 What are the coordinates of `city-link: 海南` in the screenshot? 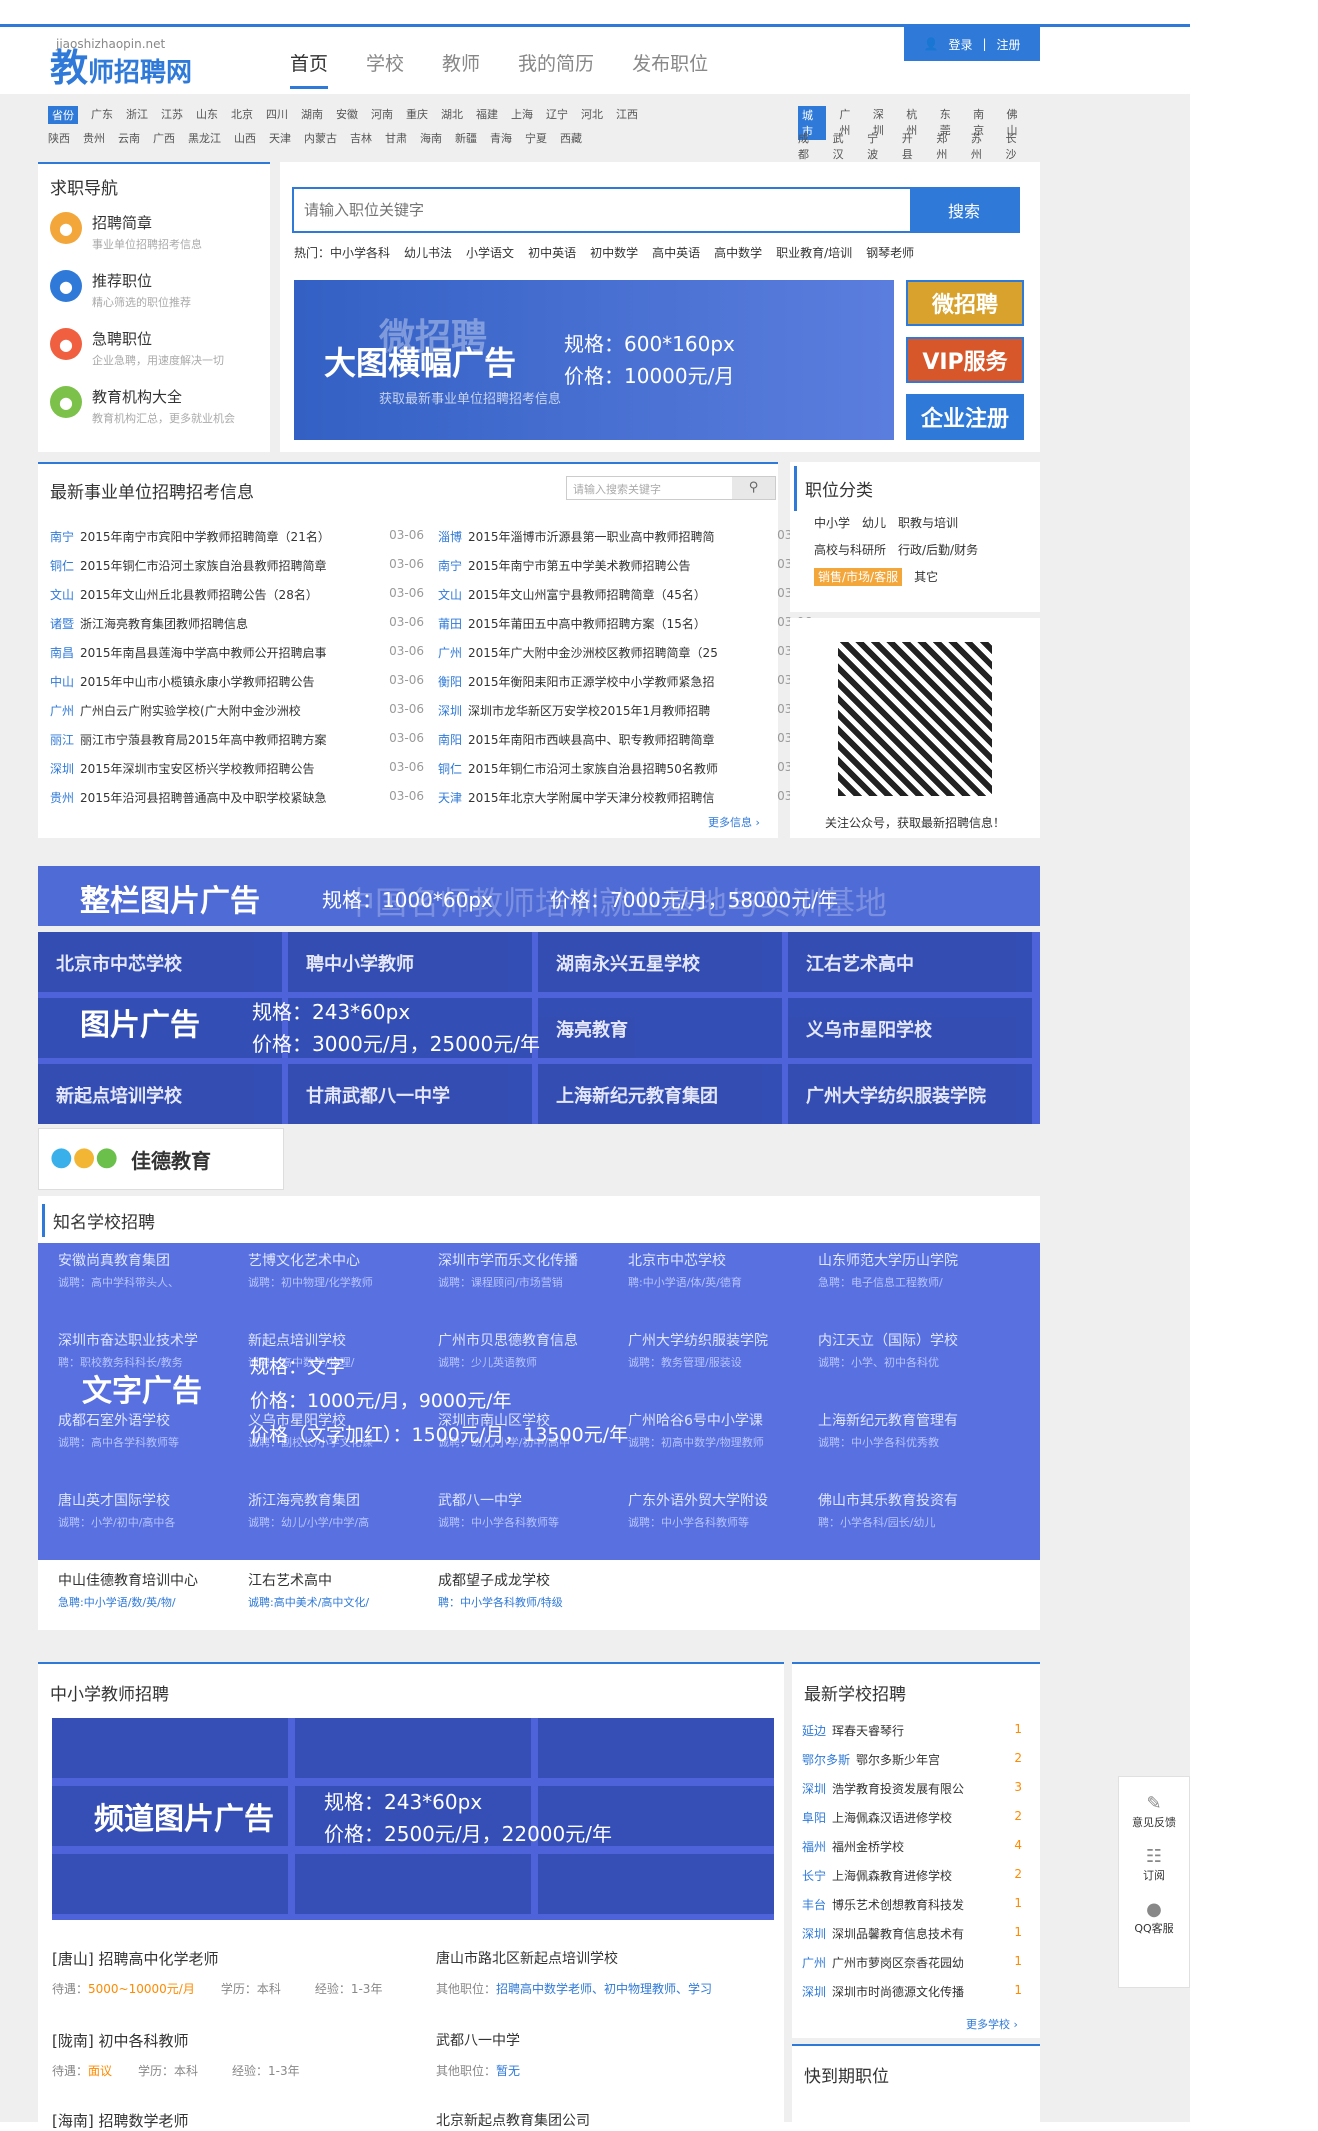 It's located at (431, 138).